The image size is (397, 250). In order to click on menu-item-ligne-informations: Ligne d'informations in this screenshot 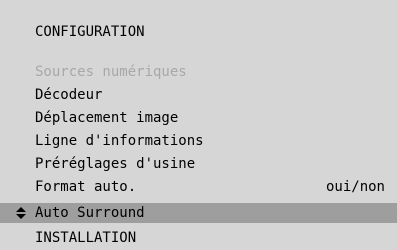, I will do `click(198, 141)`.